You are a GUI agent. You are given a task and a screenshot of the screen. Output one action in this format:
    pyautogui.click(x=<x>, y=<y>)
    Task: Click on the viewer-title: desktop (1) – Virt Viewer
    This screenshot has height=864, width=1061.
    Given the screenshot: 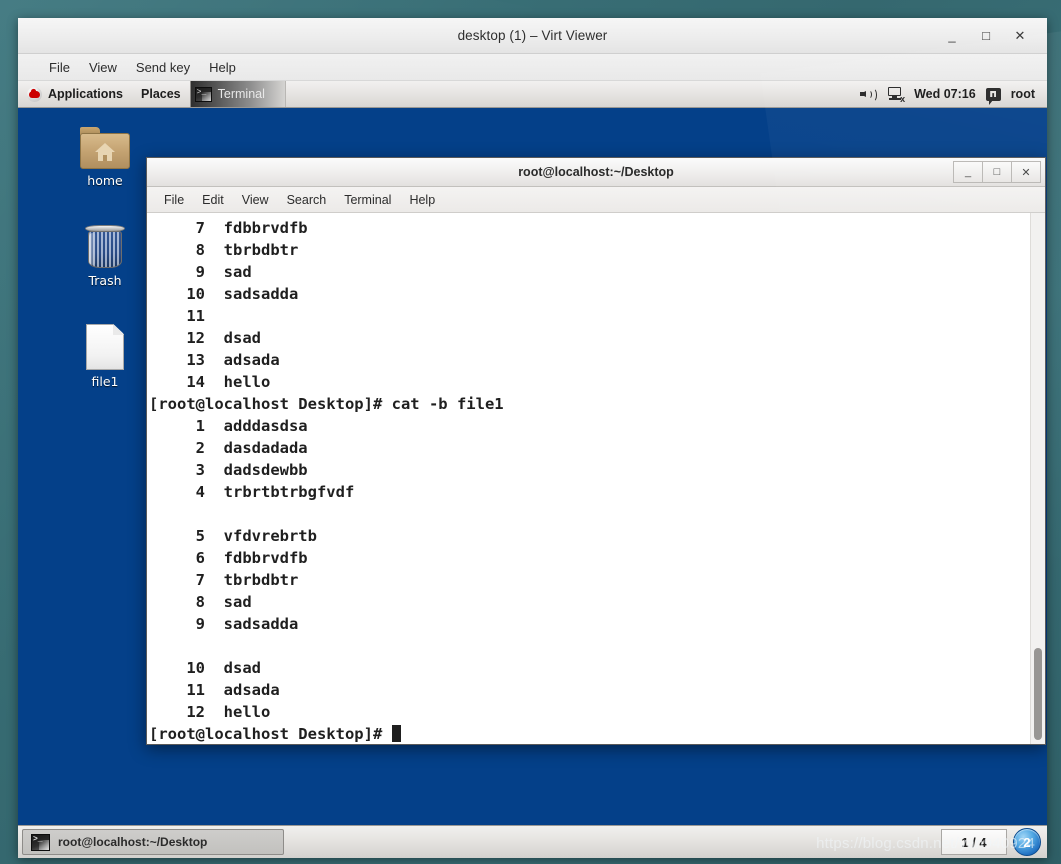 What is the action you would take?
    pyautogui.click(x=532, y=35)
    